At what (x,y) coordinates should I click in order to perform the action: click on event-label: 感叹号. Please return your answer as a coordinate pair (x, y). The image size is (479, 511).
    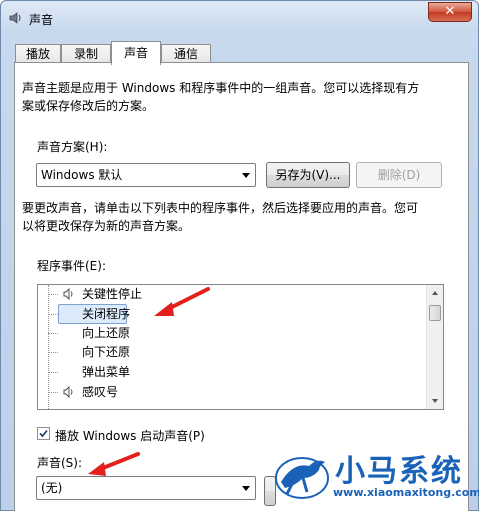
    Looking at the image, I should click on (100, 392).